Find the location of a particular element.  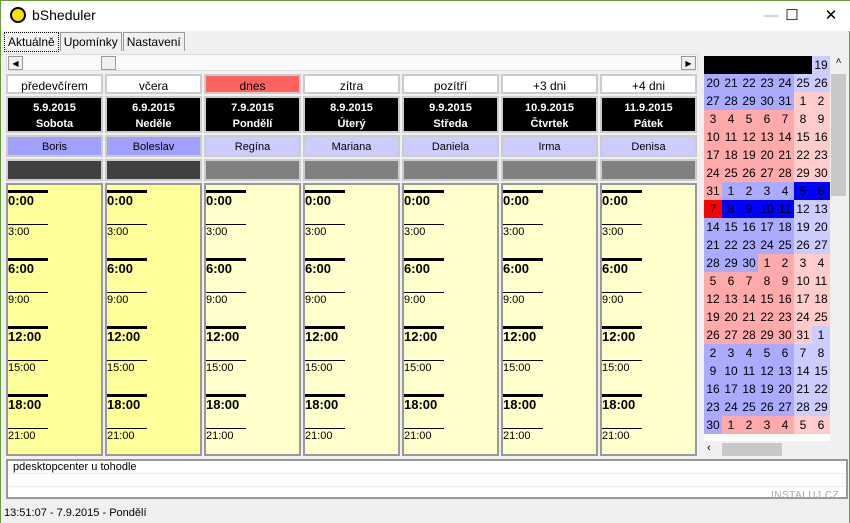

day-scrollbar: ◀ ▶ is located at coordinates (352, 62).